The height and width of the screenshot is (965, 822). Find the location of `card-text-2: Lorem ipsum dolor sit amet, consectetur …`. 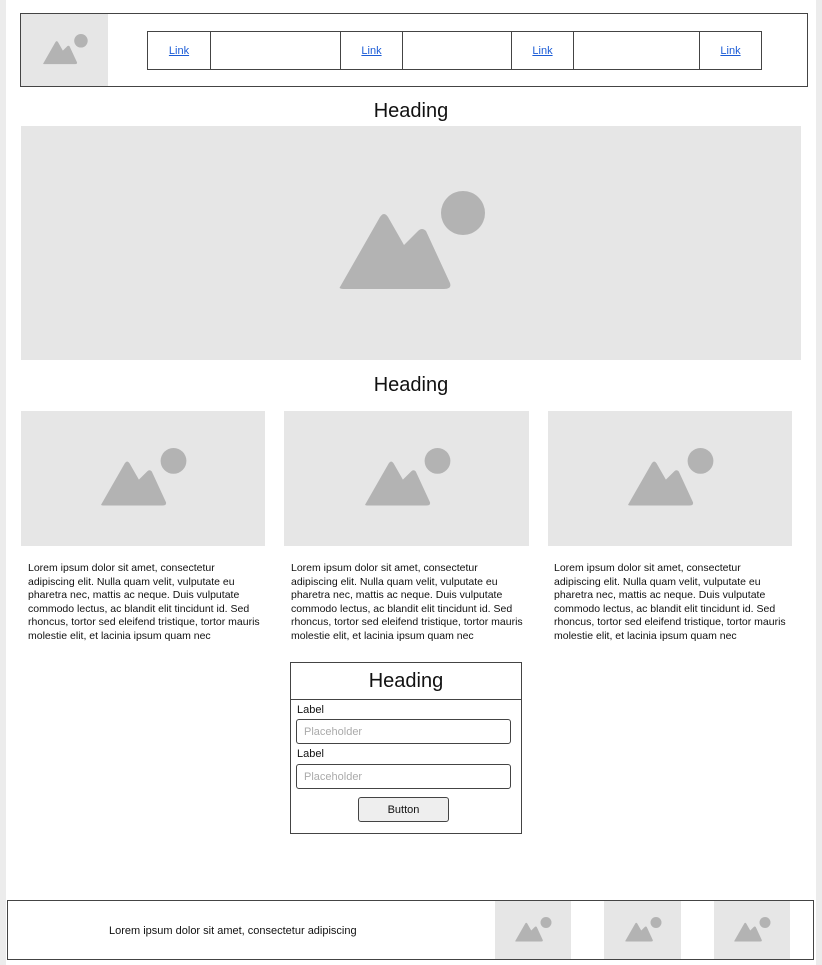

card-text-2: Lorem ipsum dolor sit amet, consectetur … is located at coordinates (407, 602).